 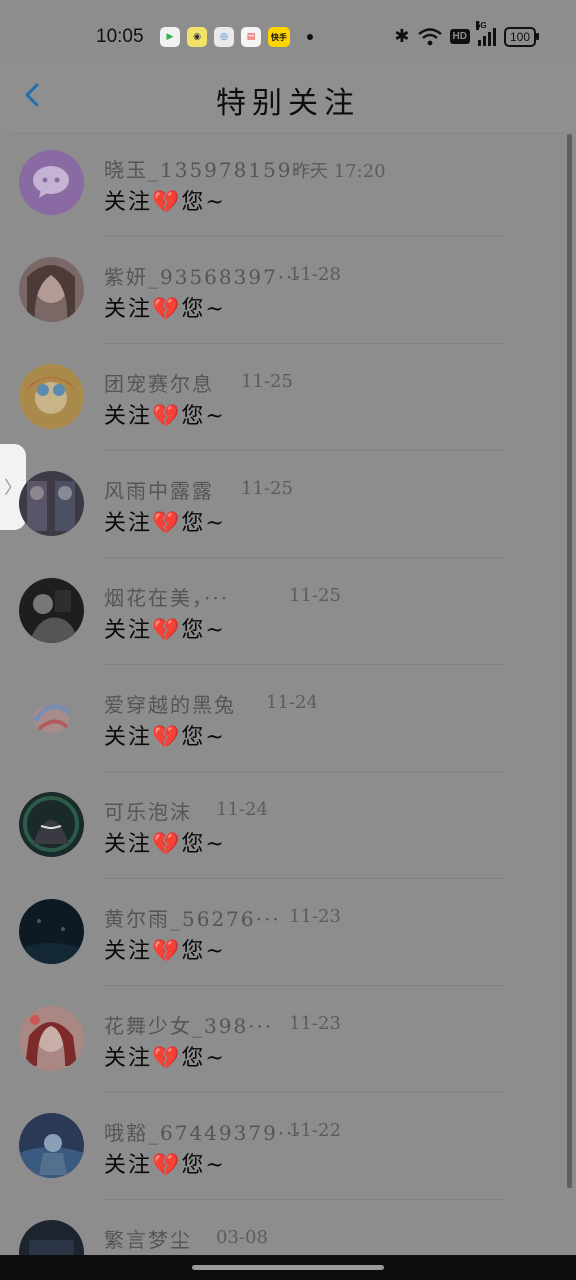 What do you see at coordinates (242, 1237) in the screenshot?
I see `message-time: 03-08` at bounding box center [242, 1237].